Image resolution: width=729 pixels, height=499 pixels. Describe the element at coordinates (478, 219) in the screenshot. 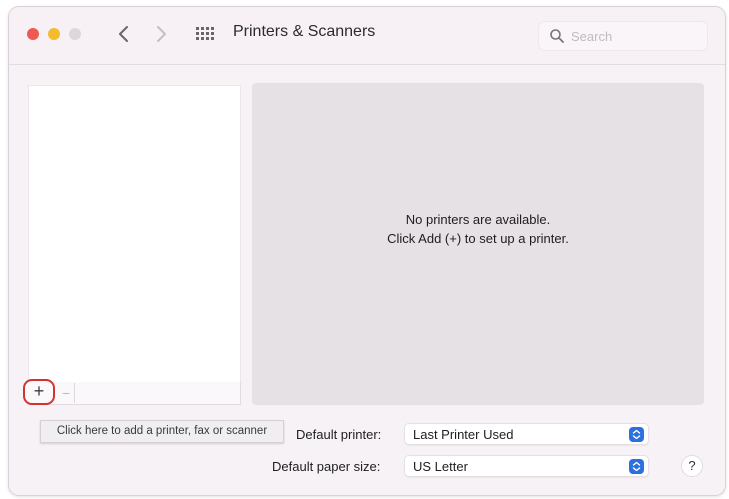

I see `empty-state-line-1: No printers are available.` at that location.